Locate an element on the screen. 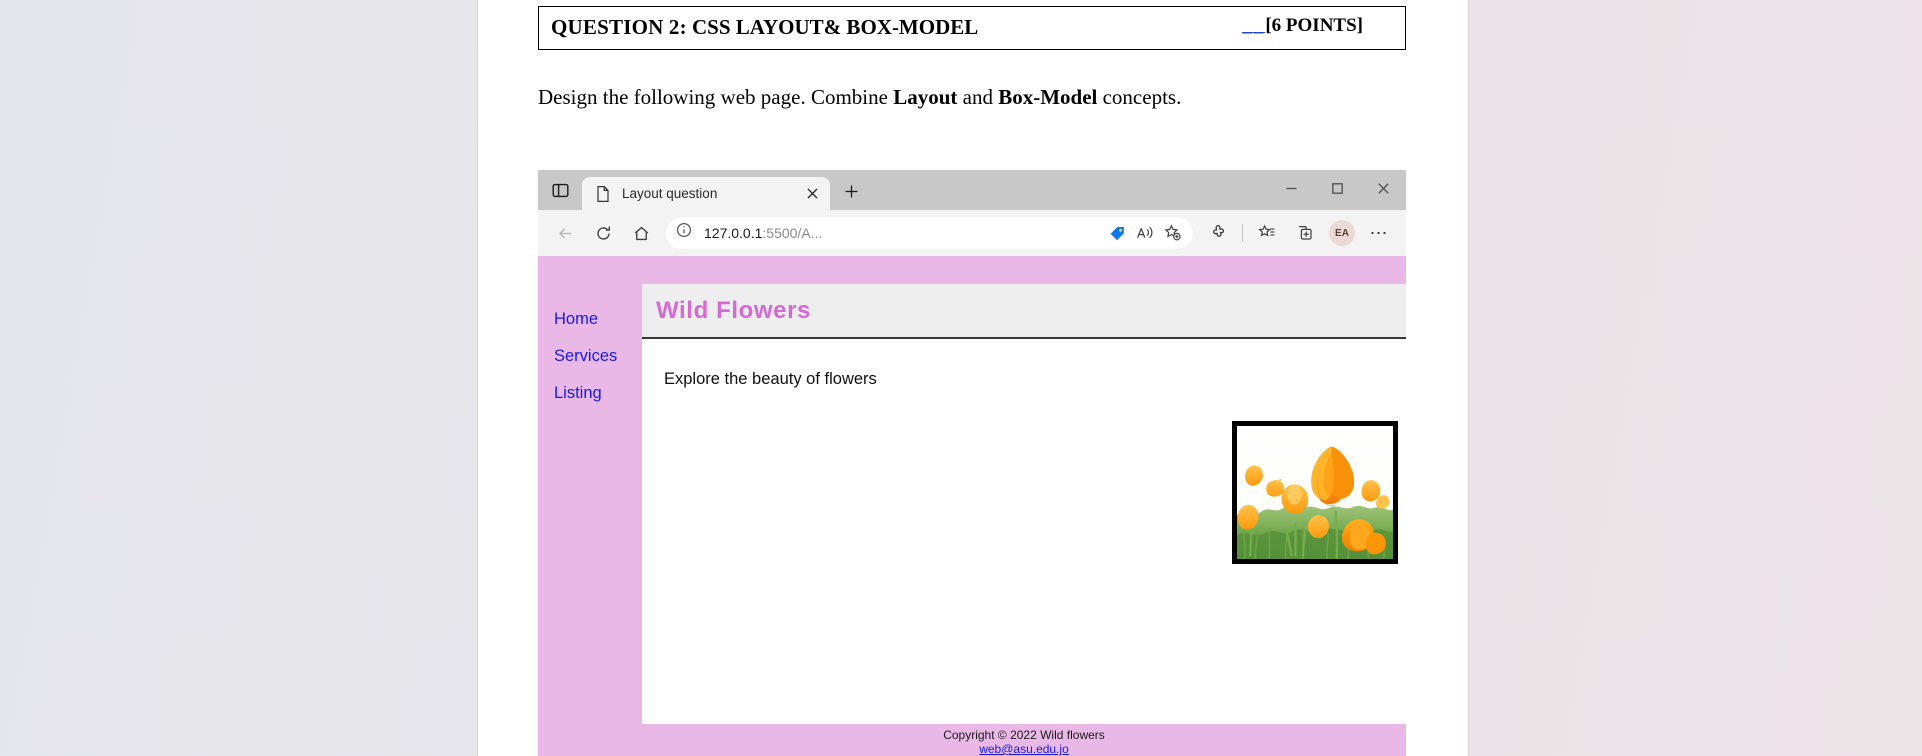 This screenshot has width=1922, height=756. browser-tab: Layout question is located at coordinates (706, 193).